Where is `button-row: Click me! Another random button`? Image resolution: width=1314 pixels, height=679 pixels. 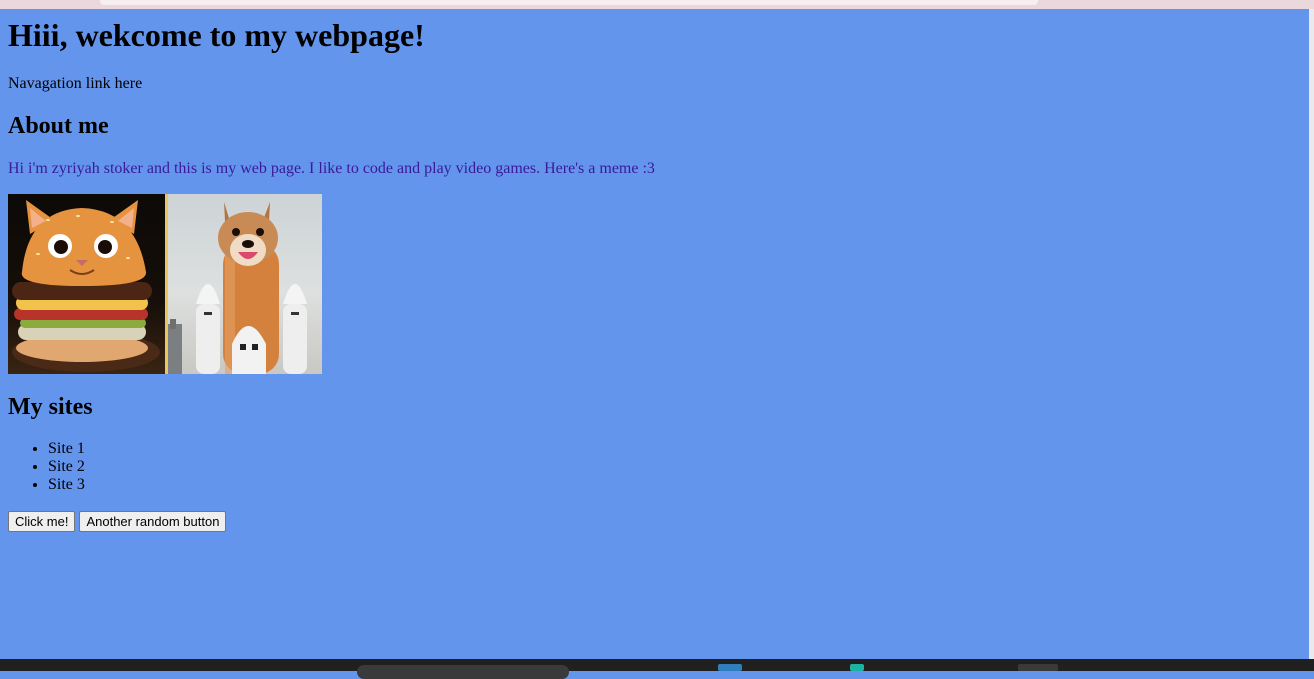
button-row: Click me! Another random button is located at coordinates (117, 521).